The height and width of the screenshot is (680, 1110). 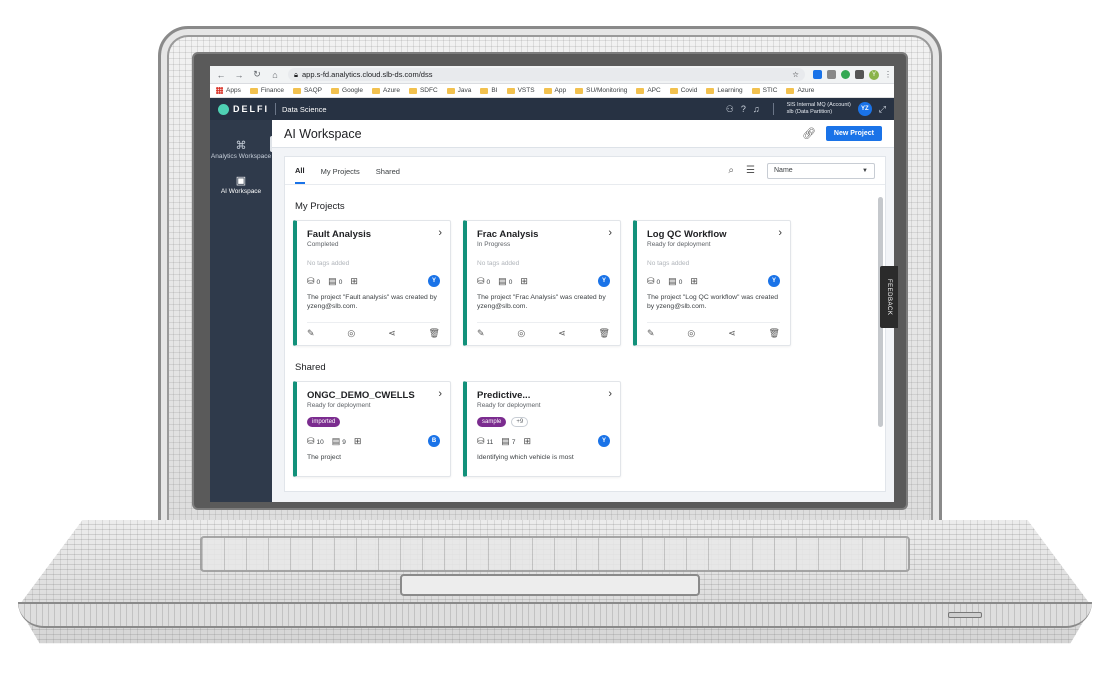 What do you see at coordinates (458, 90) in the screenshot?
I see `bookmark-item: Java` at bounding box center [458, 90].